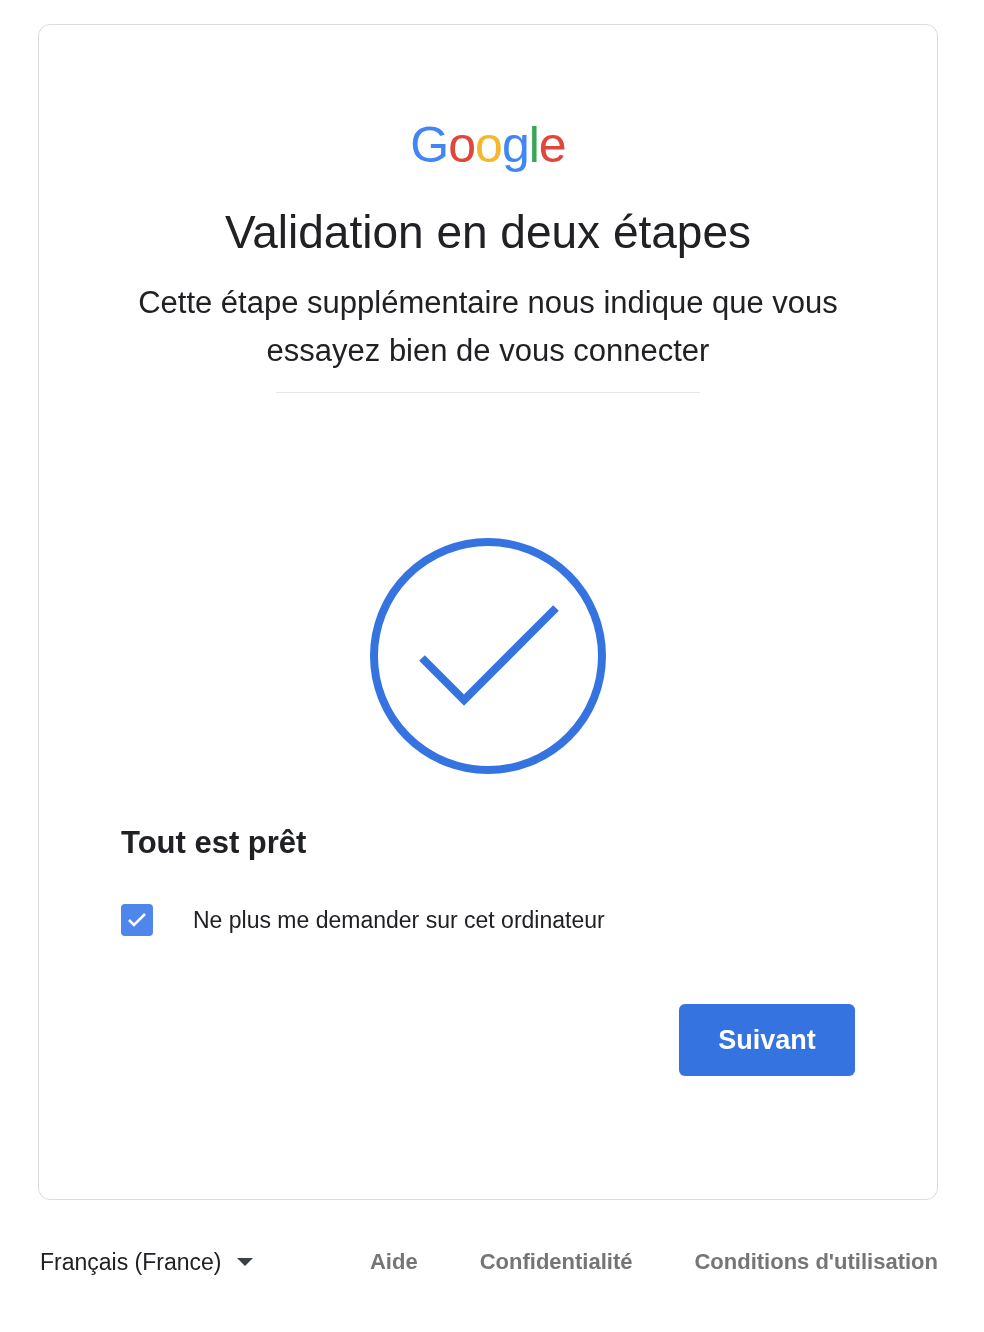  I want to click on checkbox-label: Ne plus me demander sur cet ordinateur, so click(399, 920).